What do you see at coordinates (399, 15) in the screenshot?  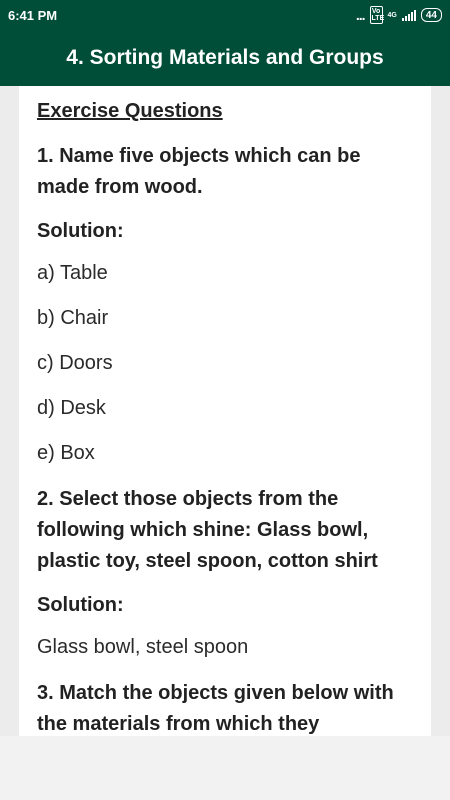 I see `status-icons: ... Vo LTE 4G 44` at bounding box center [399, 15].